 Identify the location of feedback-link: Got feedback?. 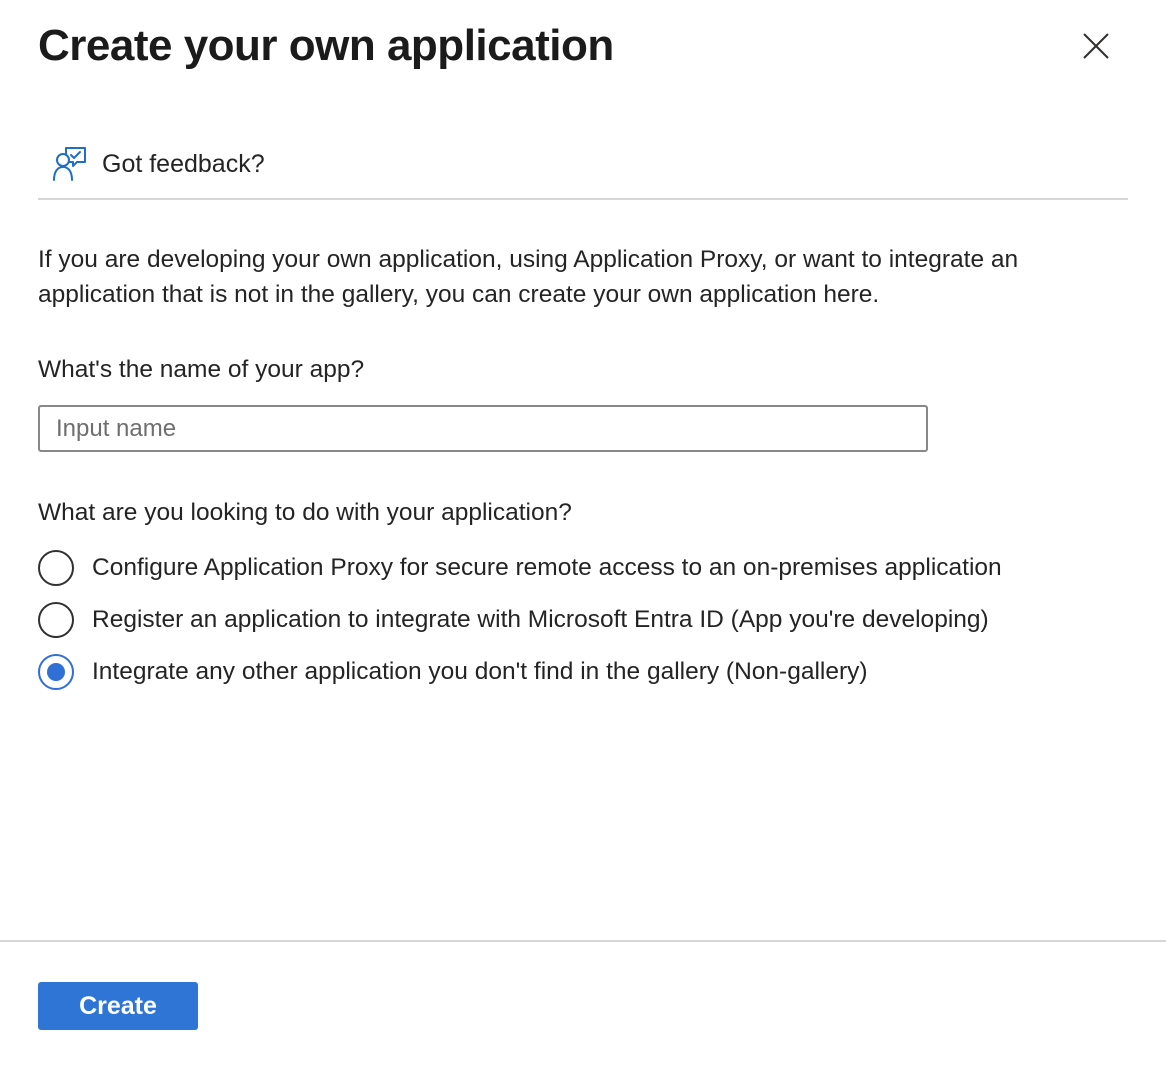
(158, 164).